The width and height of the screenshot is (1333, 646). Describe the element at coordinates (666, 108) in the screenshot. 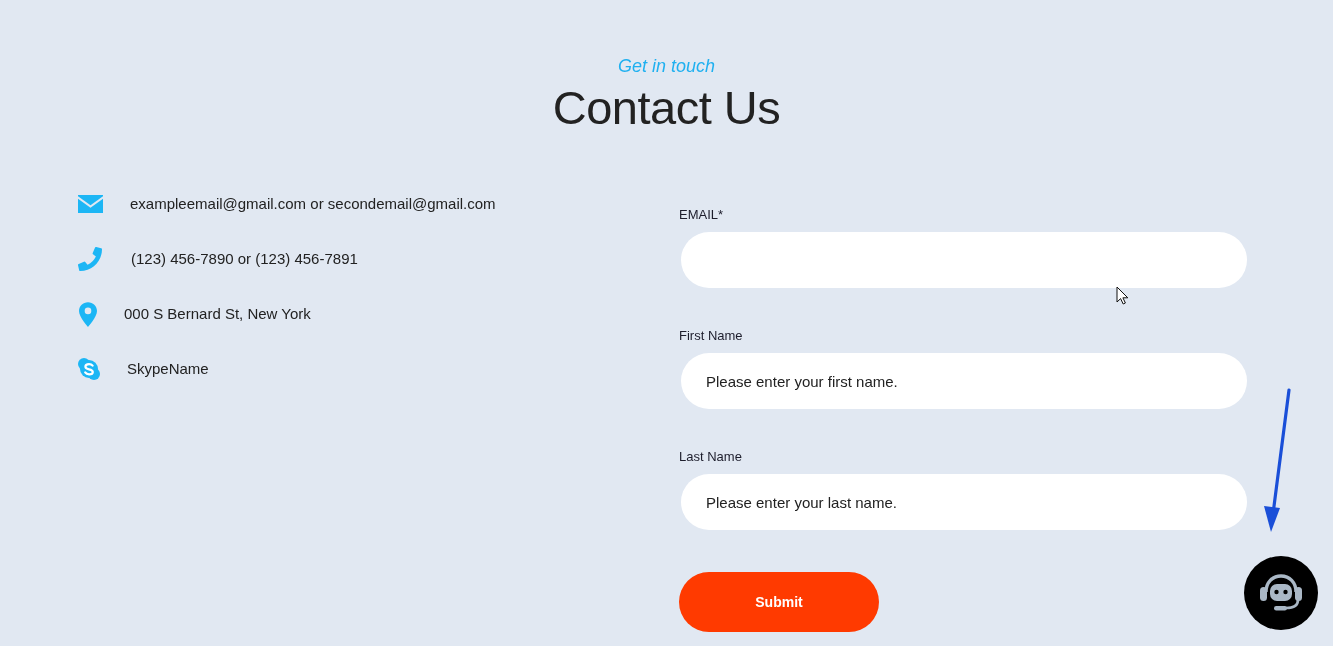

I see `page-title: Contact Us` at that location.